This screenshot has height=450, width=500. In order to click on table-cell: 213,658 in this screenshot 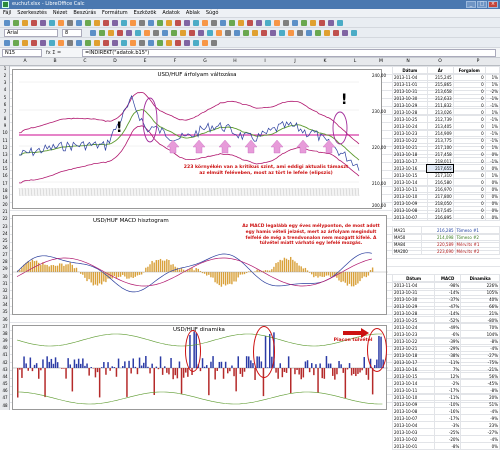, I will do `click(440, 91)`.